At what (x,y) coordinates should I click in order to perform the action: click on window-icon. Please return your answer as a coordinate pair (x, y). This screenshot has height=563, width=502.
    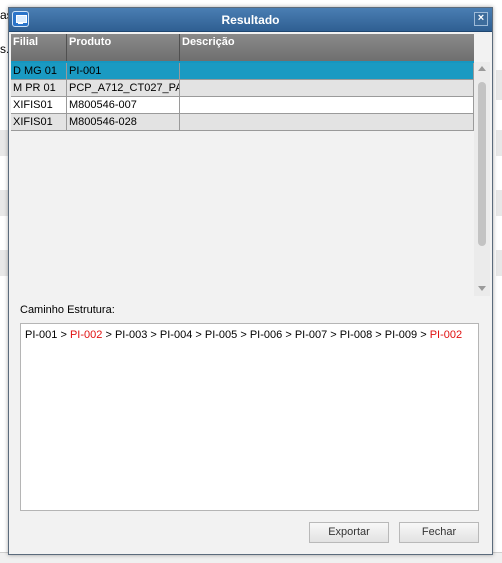
    Looking at the image, I should click on (20, 19).